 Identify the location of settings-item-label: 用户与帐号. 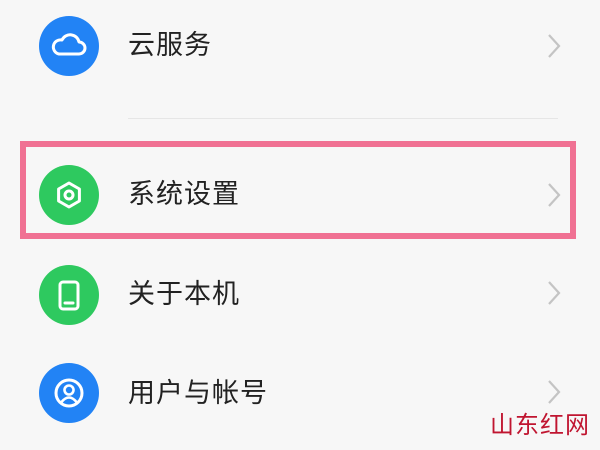
(198, 393).